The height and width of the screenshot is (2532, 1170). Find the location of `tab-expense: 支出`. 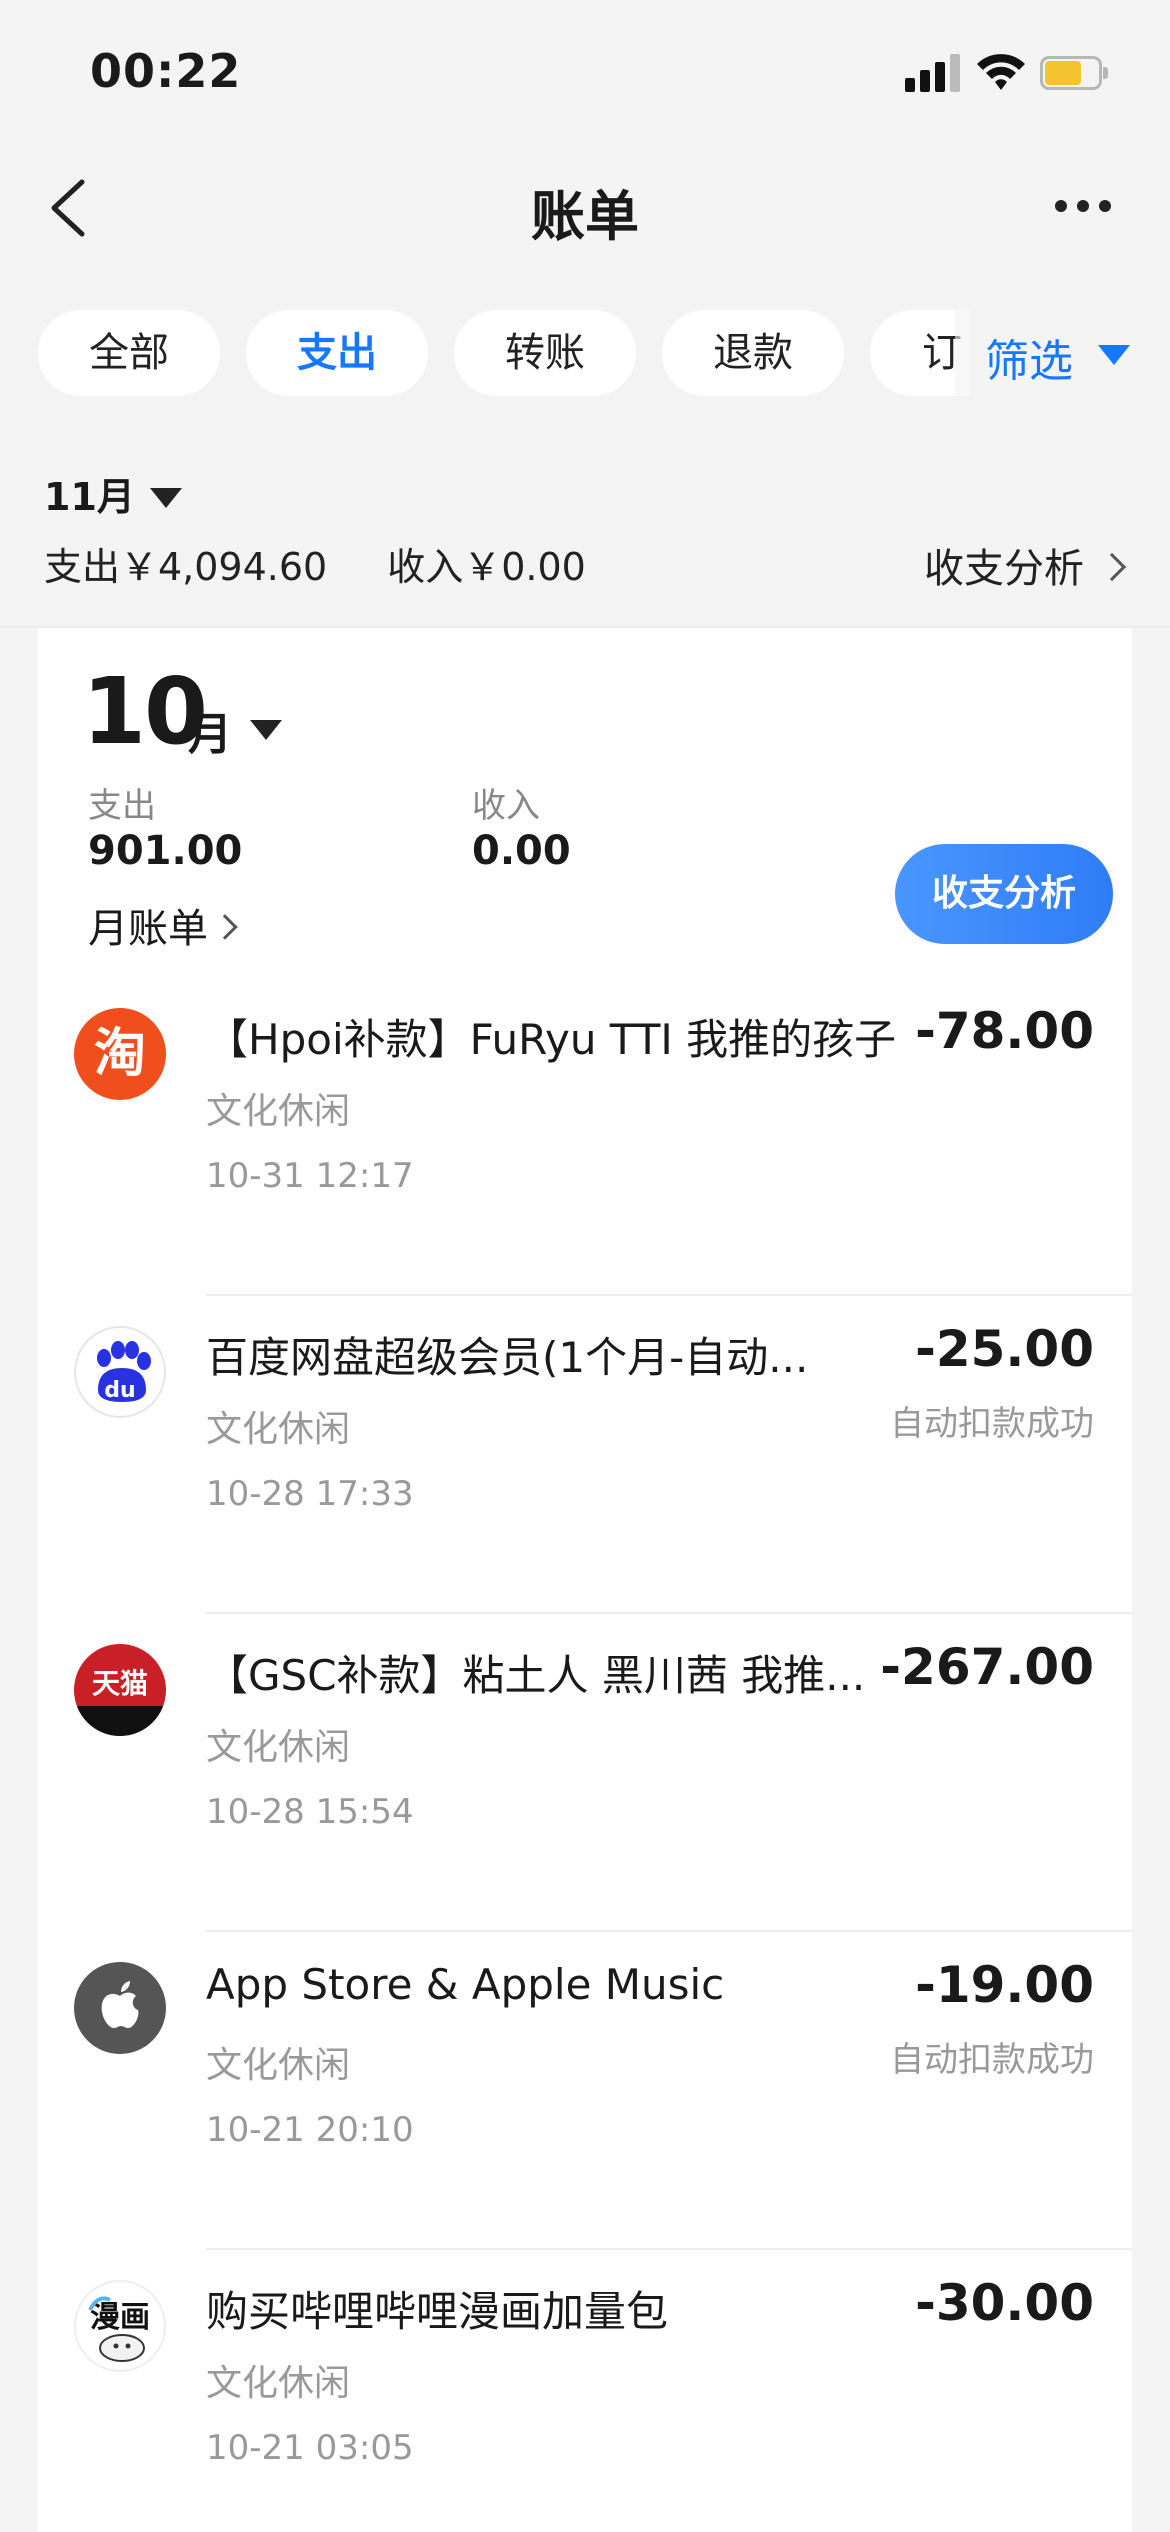

tab-expense: 支出 is located at coordinates (337, 353).